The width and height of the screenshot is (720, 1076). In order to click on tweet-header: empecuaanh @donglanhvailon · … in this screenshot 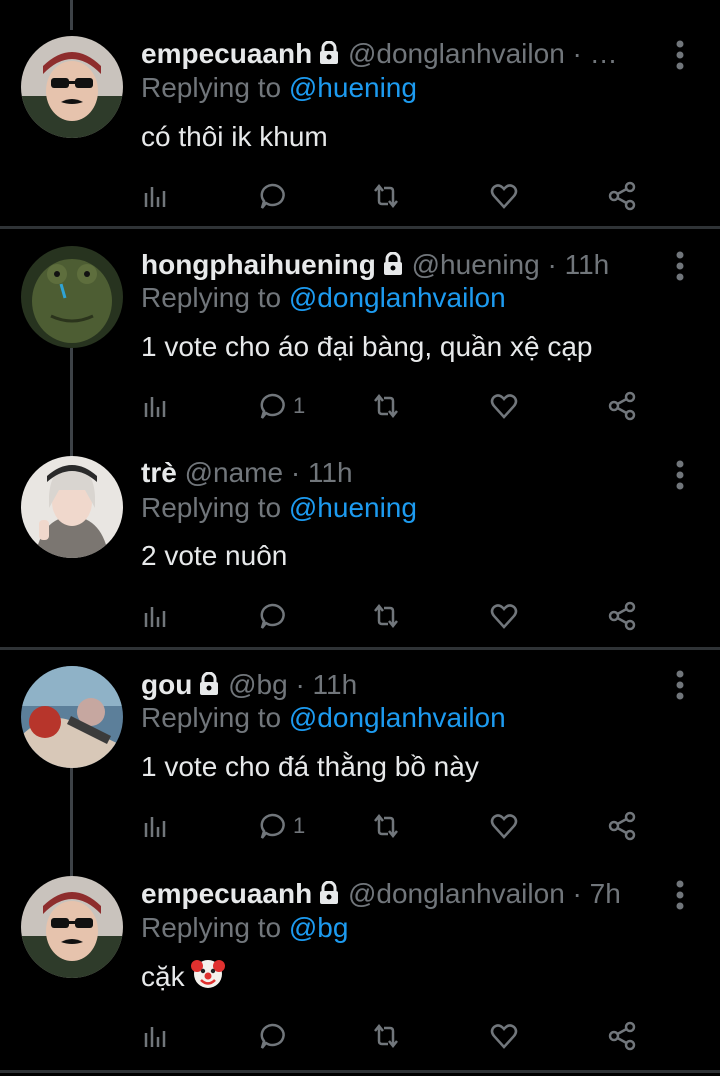, I will do `click(405, 54)`.